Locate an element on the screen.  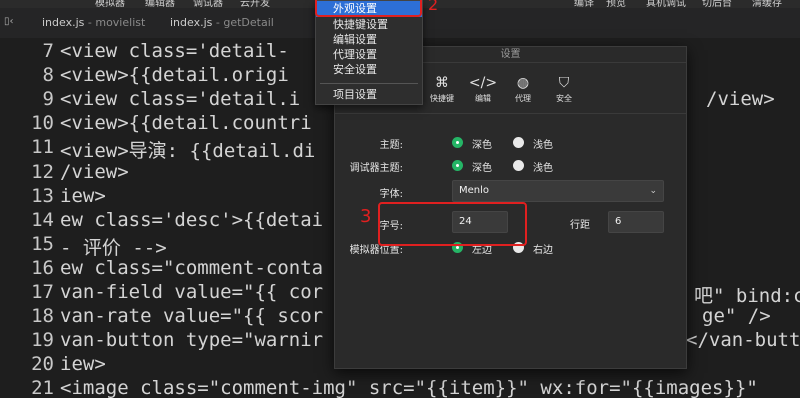
menu-item-security: 安全设置 is located at coordinates (369, 70).